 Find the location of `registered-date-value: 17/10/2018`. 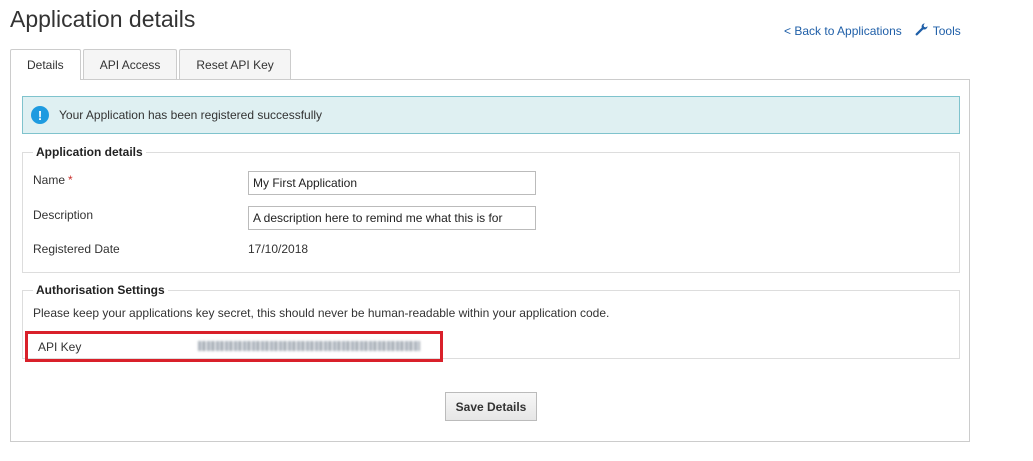

registered-date-value: 17/10/2018 is located at coordinates (278, 249).